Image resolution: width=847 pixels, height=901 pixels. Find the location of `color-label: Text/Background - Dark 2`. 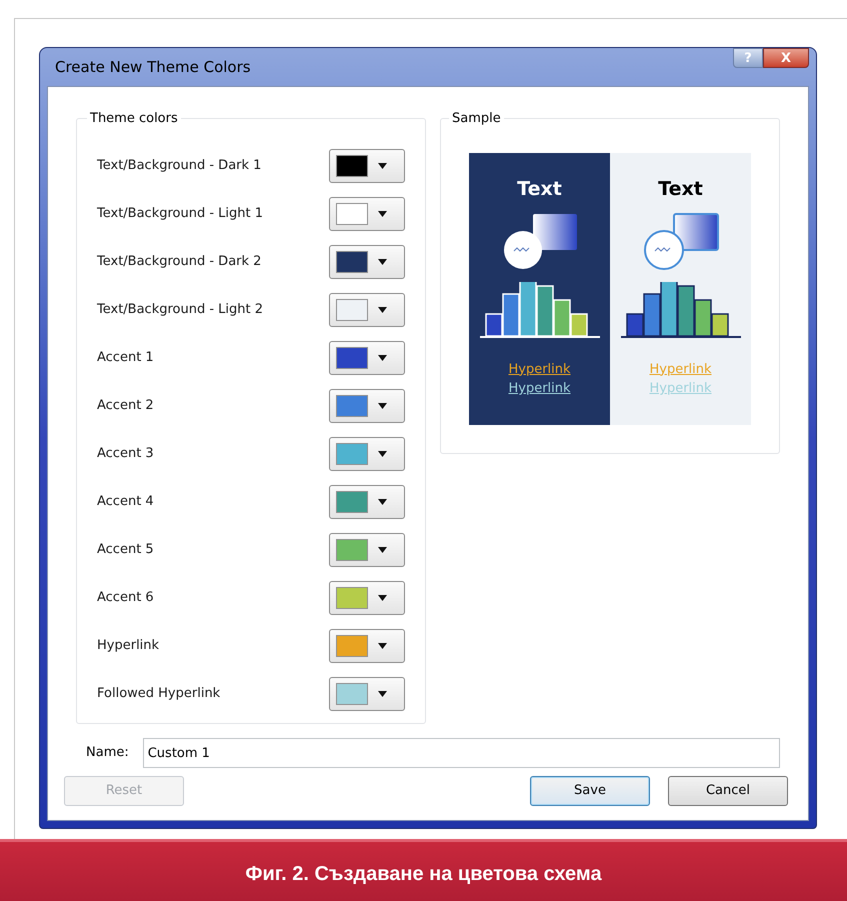

color-label: Text/Background - Dark 2 is located at coordinates (179, 262).